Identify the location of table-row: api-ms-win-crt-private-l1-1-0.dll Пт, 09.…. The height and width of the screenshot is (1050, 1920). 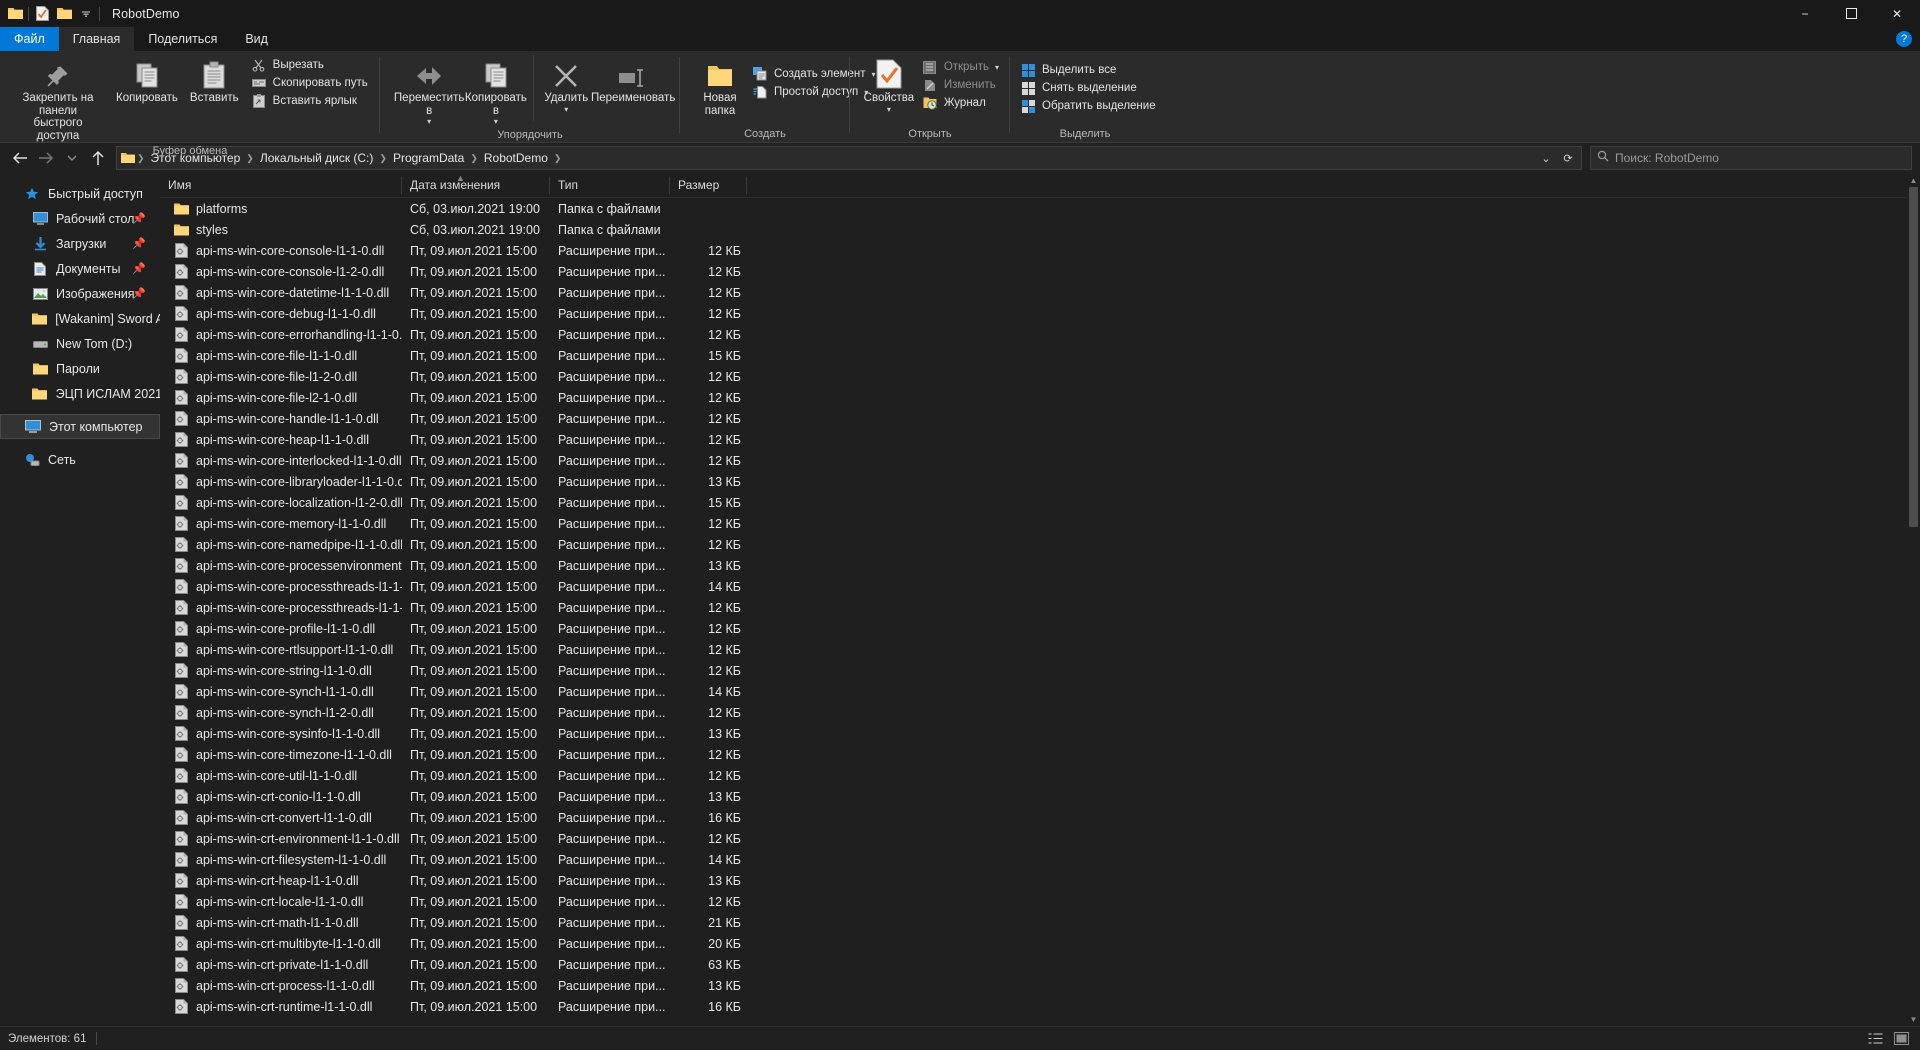
(1033, 964).